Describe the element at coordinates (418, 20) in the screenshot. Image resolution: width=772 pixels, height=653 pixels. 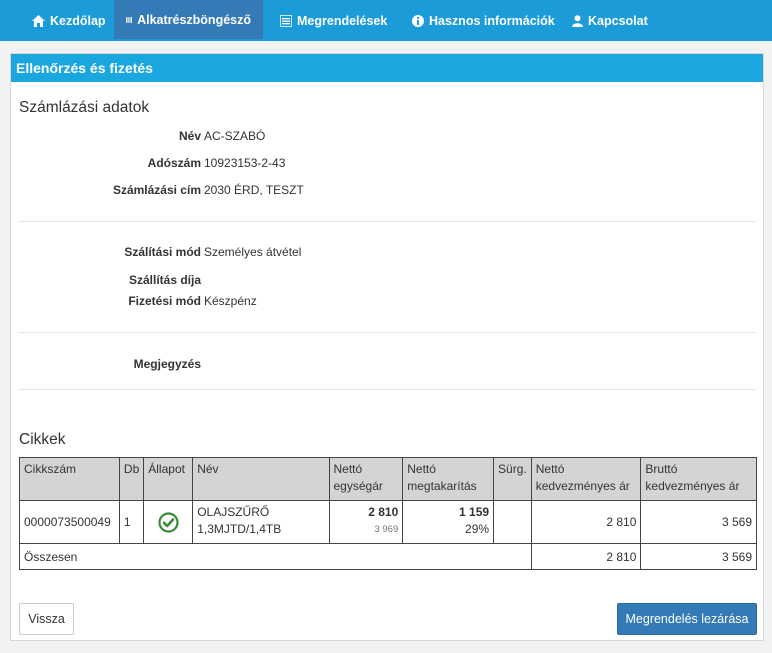
I see `info-icon` at that location.